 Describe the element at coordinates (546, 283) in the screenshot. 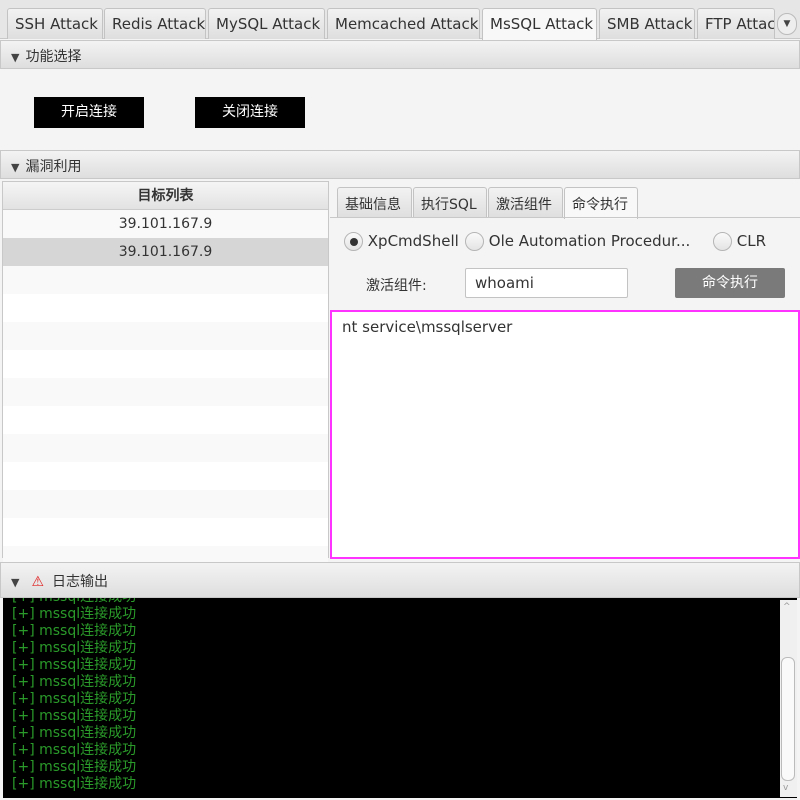

I see `command-input: whoami` at that location.